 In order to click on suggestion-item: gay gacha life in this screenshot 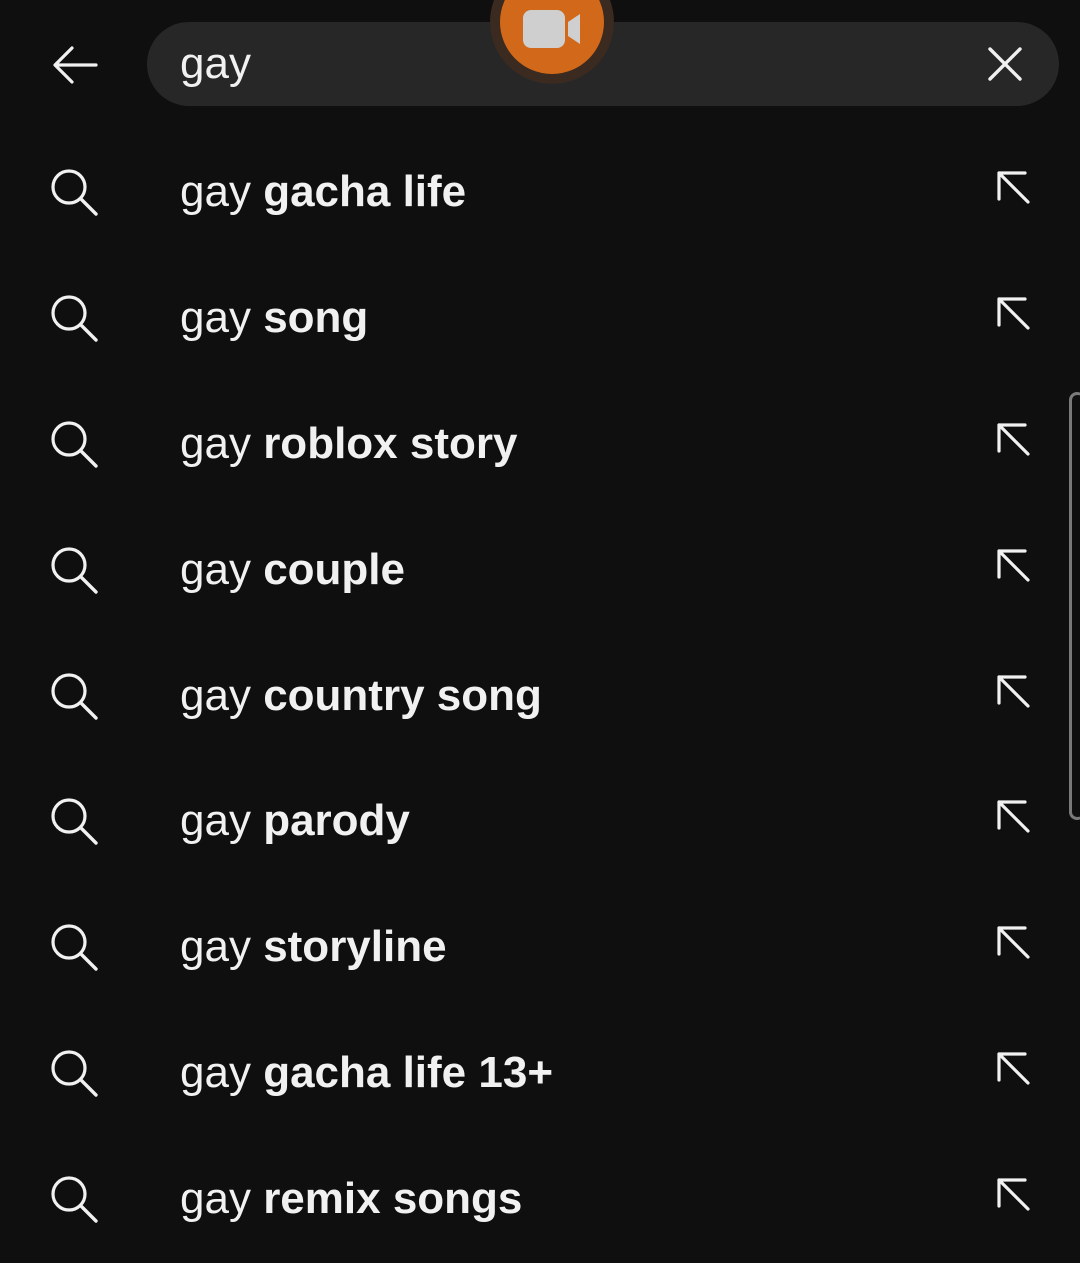, I will do `click(540, 193)`.